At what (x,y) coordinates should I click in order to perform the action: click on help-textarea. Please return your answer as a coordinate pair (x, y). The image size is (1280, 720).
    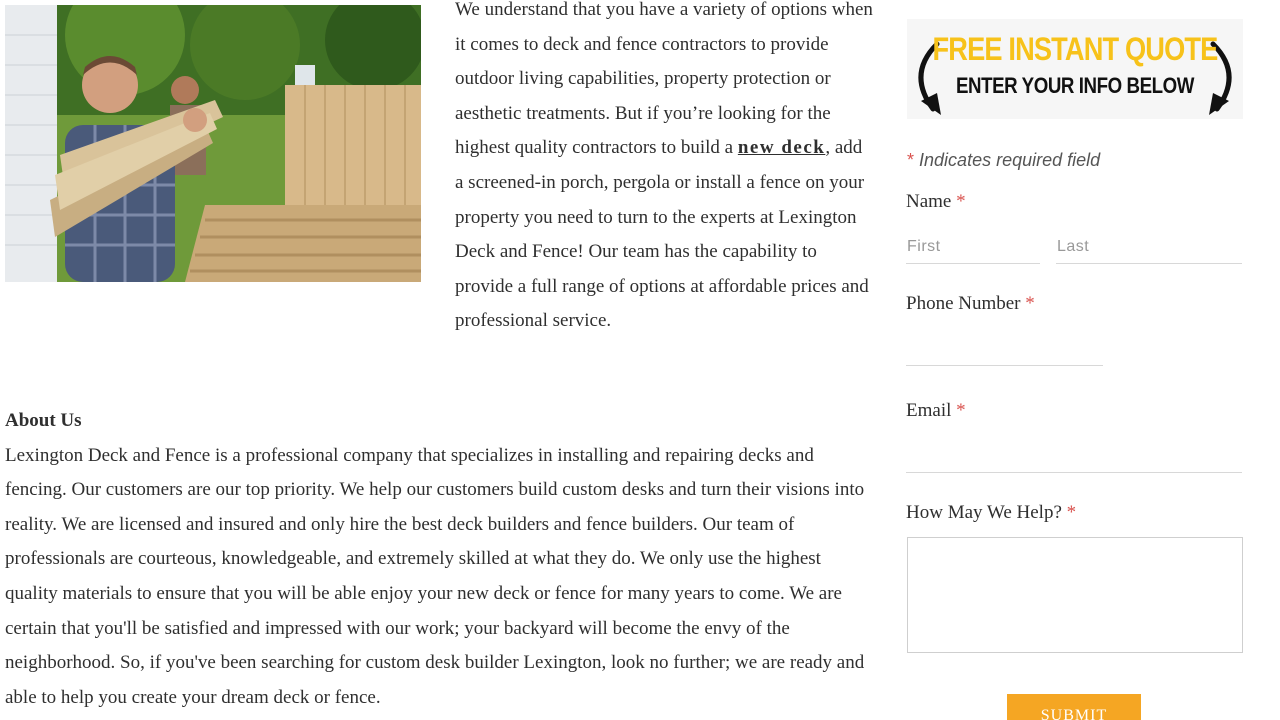
    Looking at the image, I should click on (1075, 595).